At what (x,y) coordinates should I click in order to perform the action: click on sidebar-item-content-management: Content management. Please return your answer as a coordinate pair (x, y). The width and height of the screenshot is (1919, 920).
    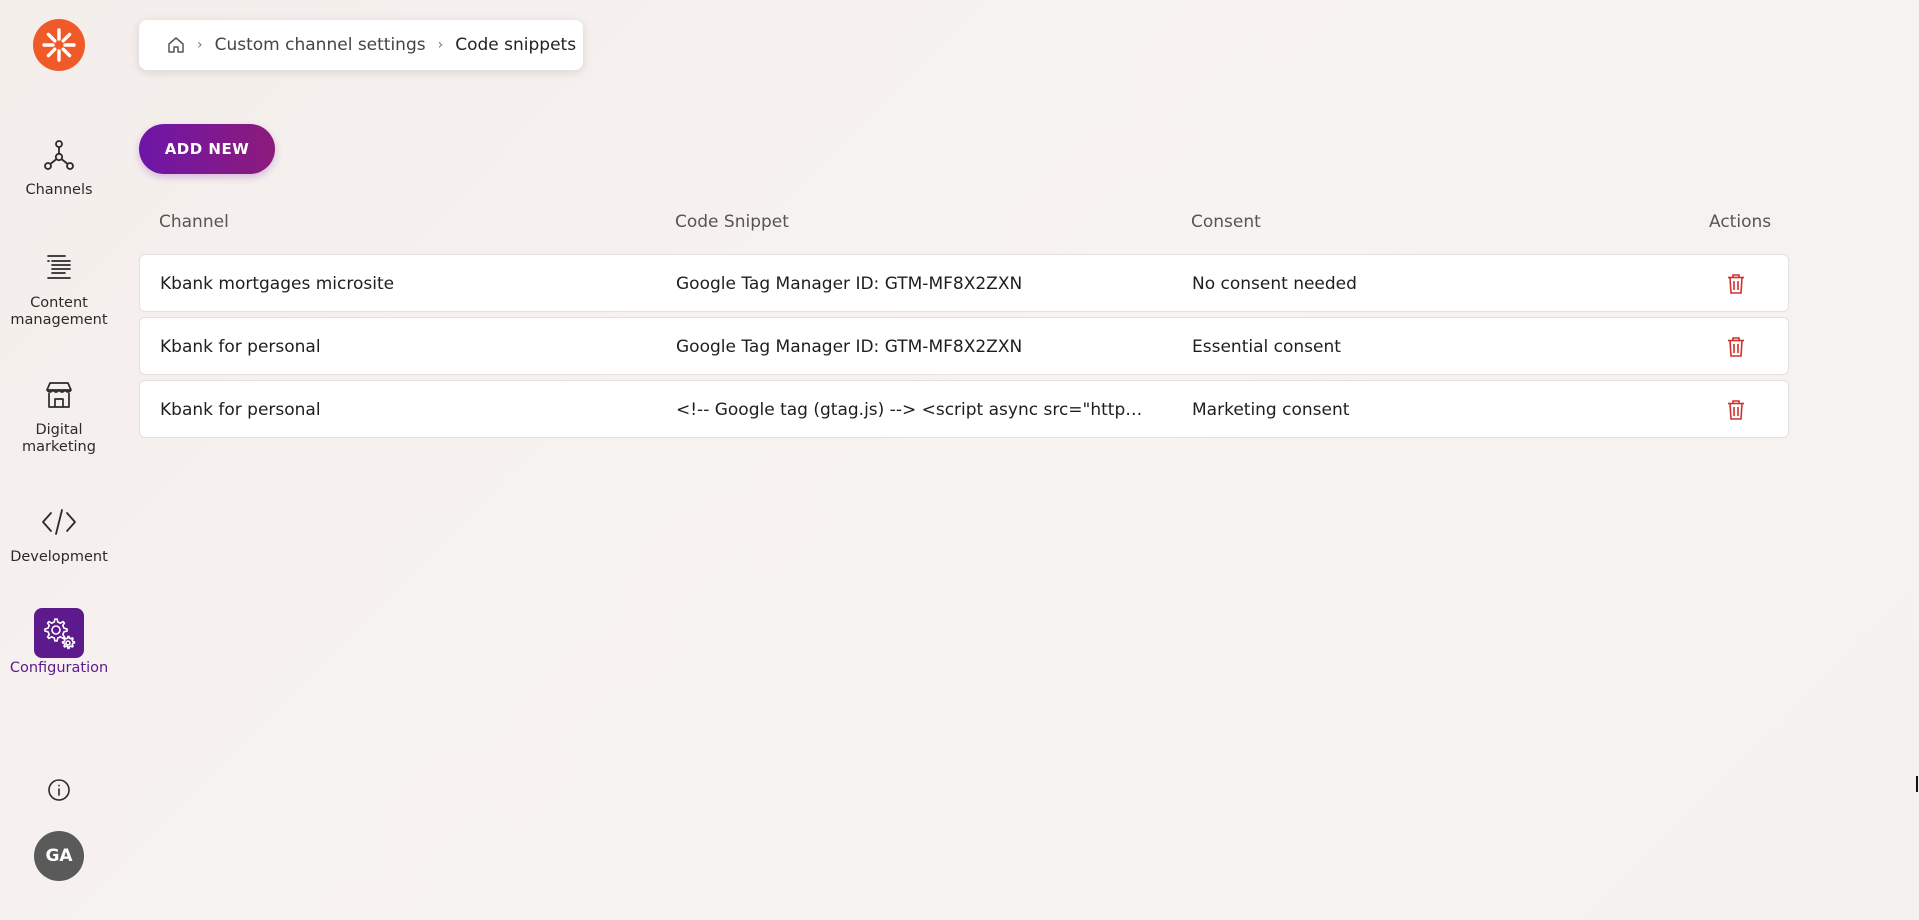
    Looking at the image, I should click on (59, 286).